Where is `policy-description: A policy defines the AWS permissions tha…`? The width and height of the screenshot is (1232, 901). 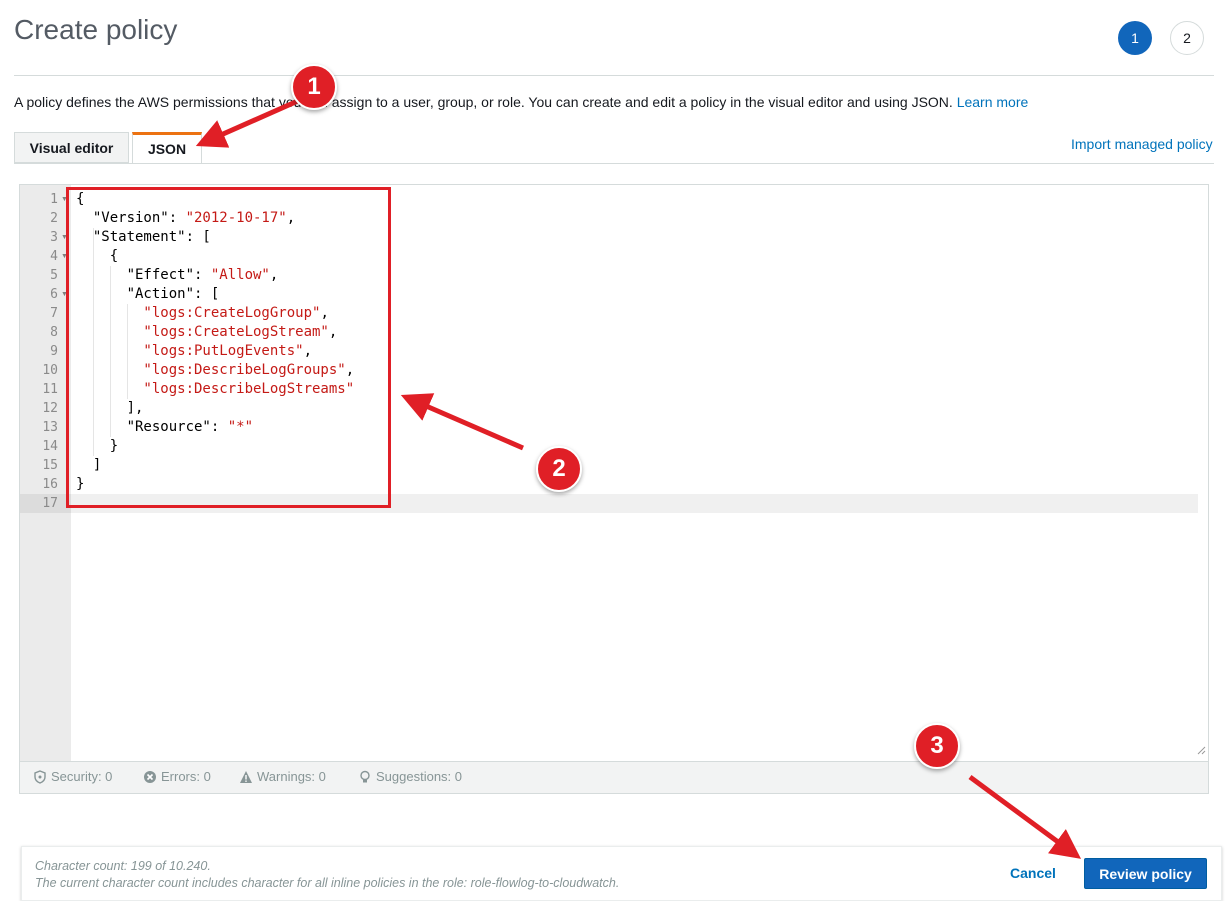 policy-description: A policy defines the AWS permissions tha… is located at coordinates (521, 102).